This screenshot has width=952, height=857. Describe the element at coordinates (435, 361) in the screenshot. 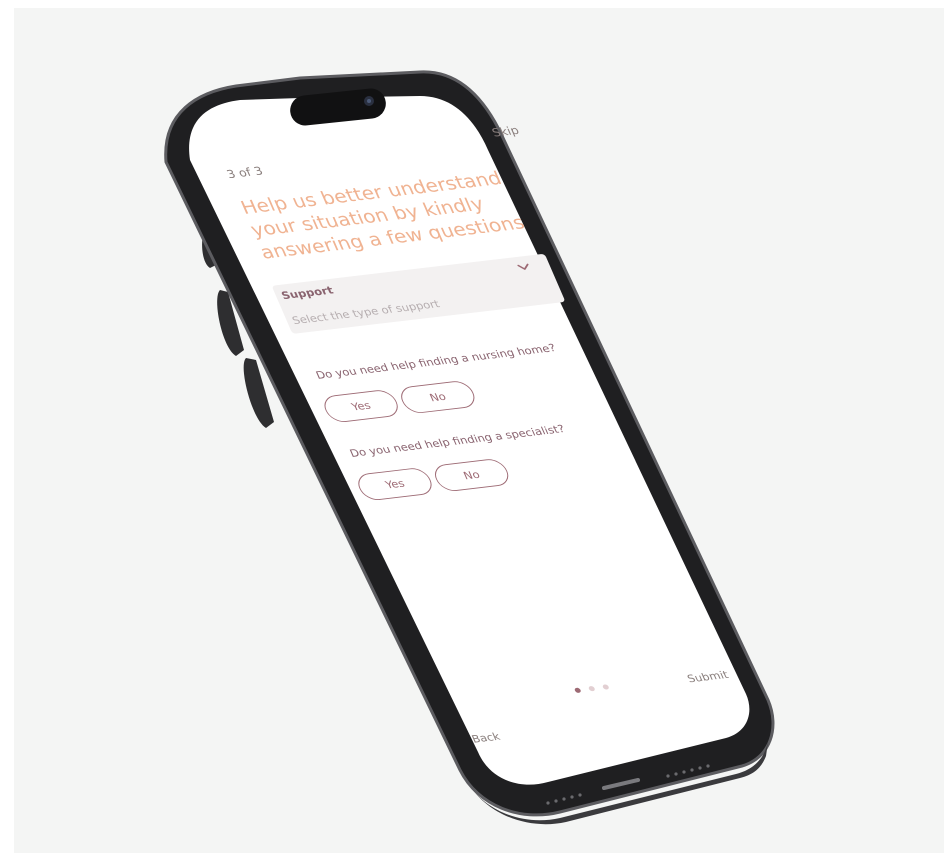

I see `question-nursing-home: Do you need help finding a nursing home?` at that location.